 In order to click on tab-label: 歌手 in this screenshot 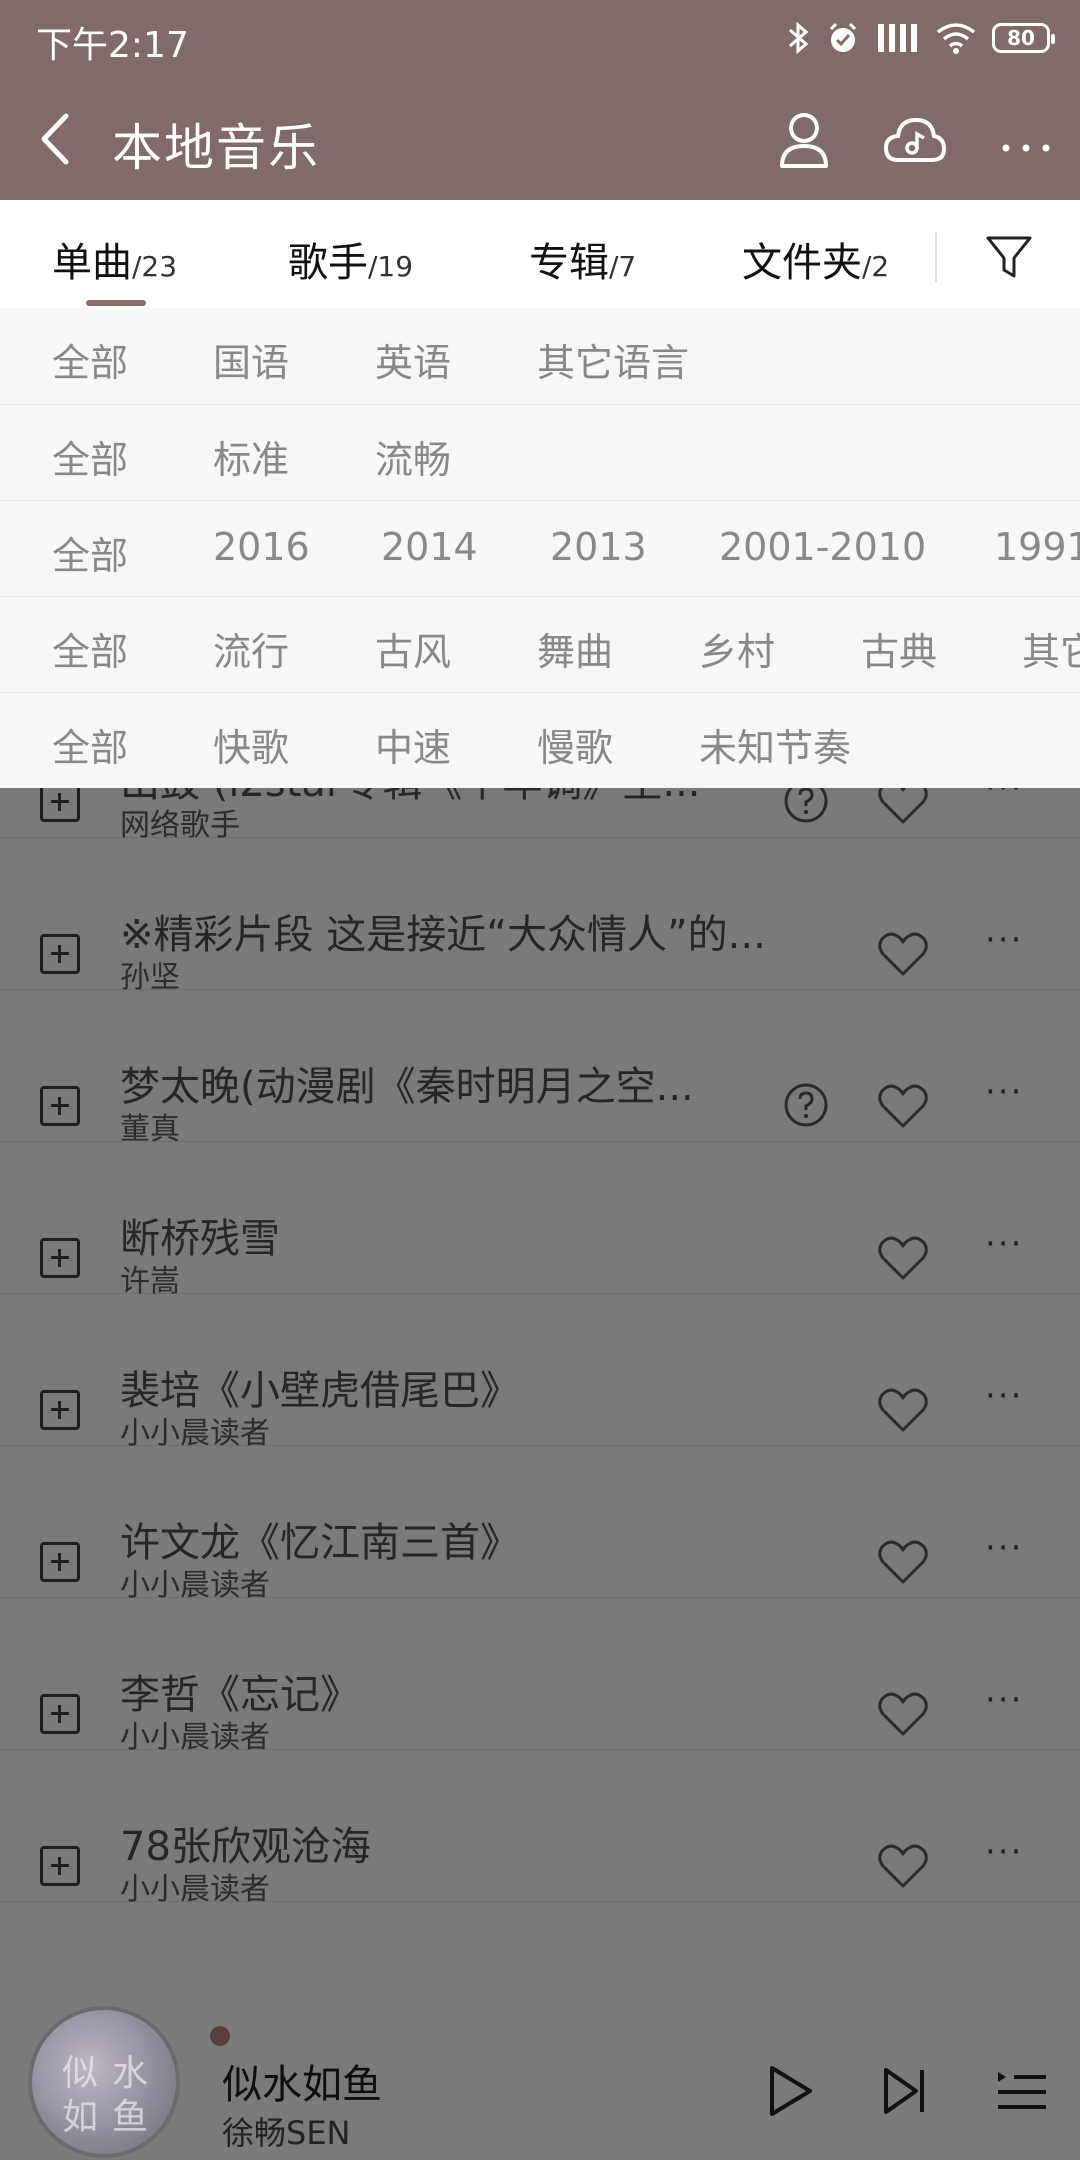, I will do `click(328, 263)`.